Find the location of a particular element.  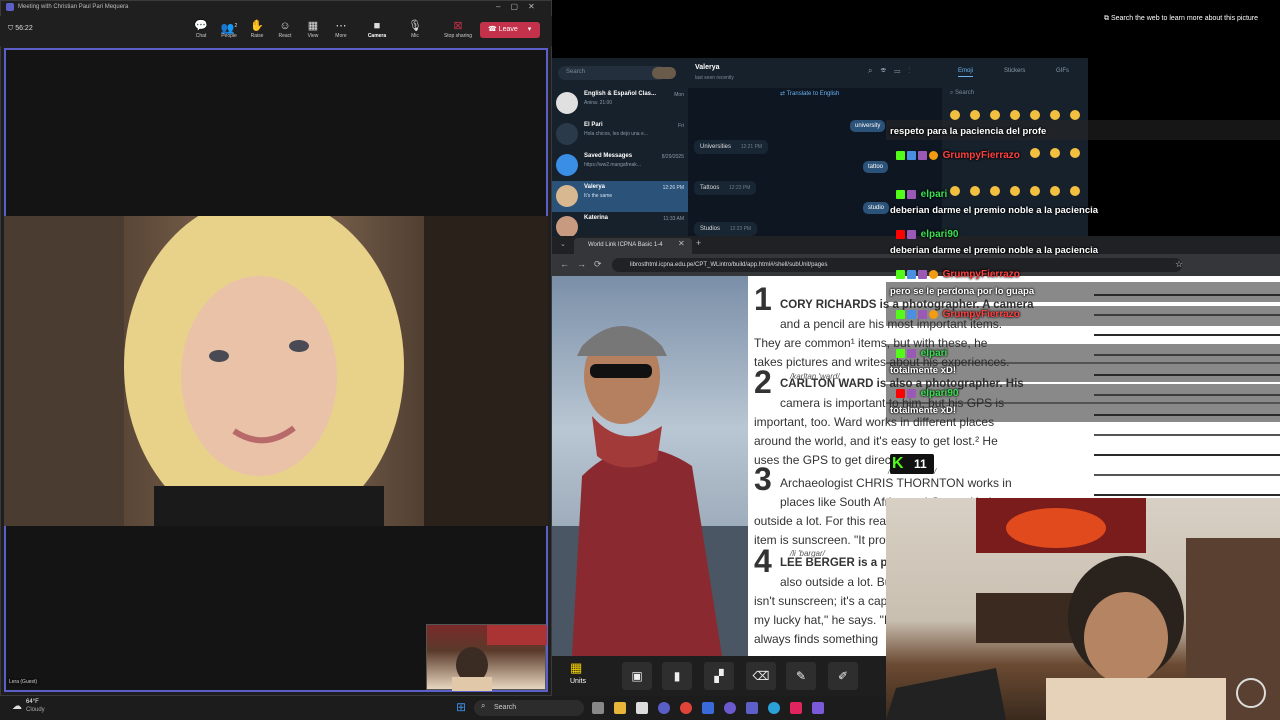

close-tab-icon: ✕ is located at coordinates (681, 243).